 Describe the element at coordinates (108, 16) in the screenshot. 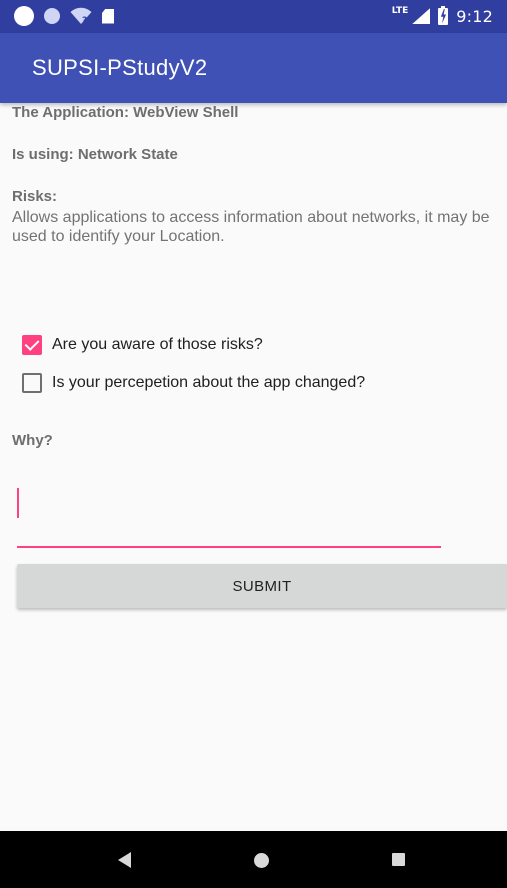

I see `sd-card-icon` at that location.